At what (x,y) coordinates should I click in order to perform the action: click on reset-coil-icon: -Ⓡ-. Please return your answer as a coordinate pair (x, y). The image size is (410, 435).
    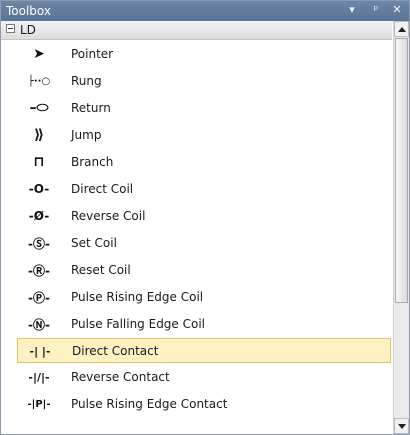
    Looking at the image, I should click on (39, 270).